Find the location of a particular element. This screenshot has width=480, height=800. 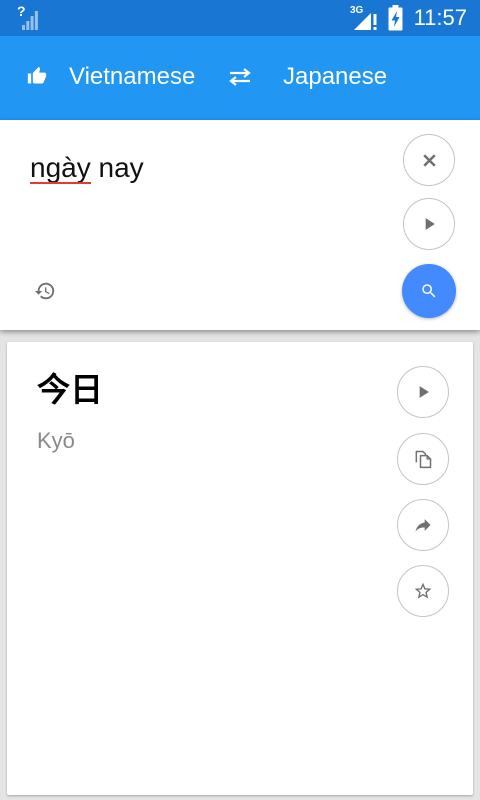

clock: 11:57 is located at coordinates (440, 17).